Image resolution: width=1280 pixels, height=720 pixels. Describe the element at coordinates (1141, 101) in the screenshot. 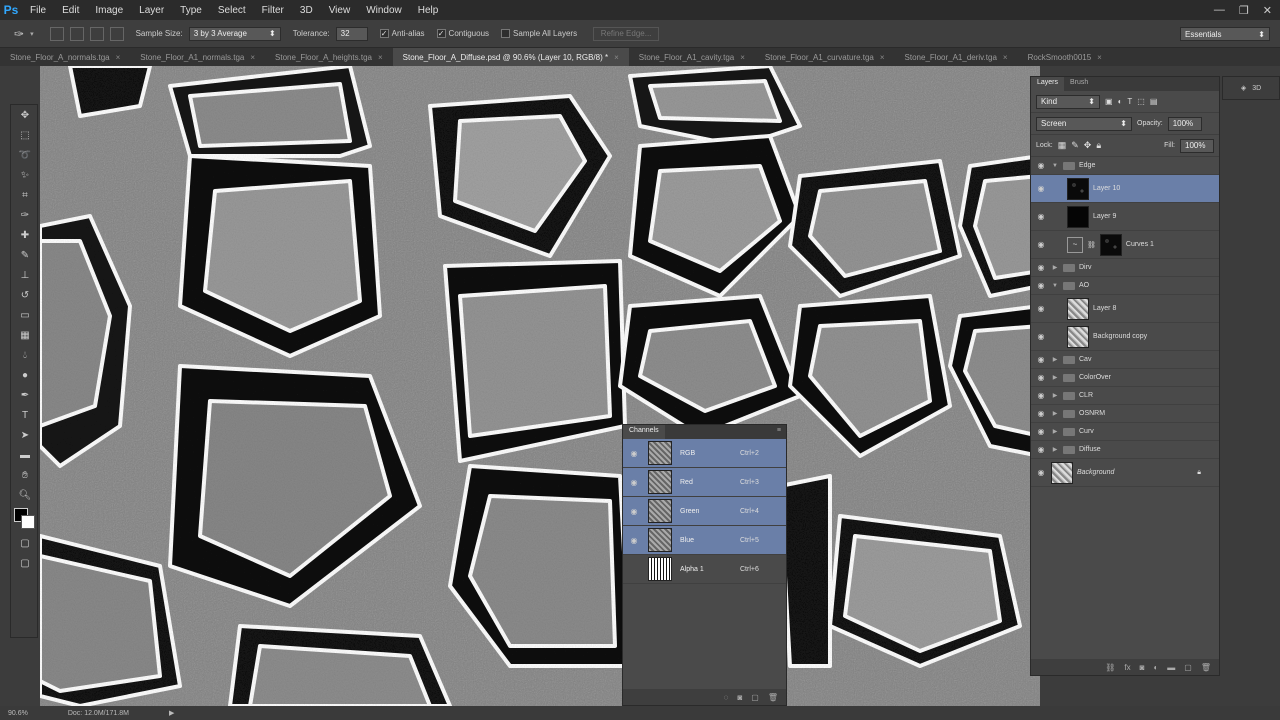

I see `shape-filter-icon: ⬚` at that location.